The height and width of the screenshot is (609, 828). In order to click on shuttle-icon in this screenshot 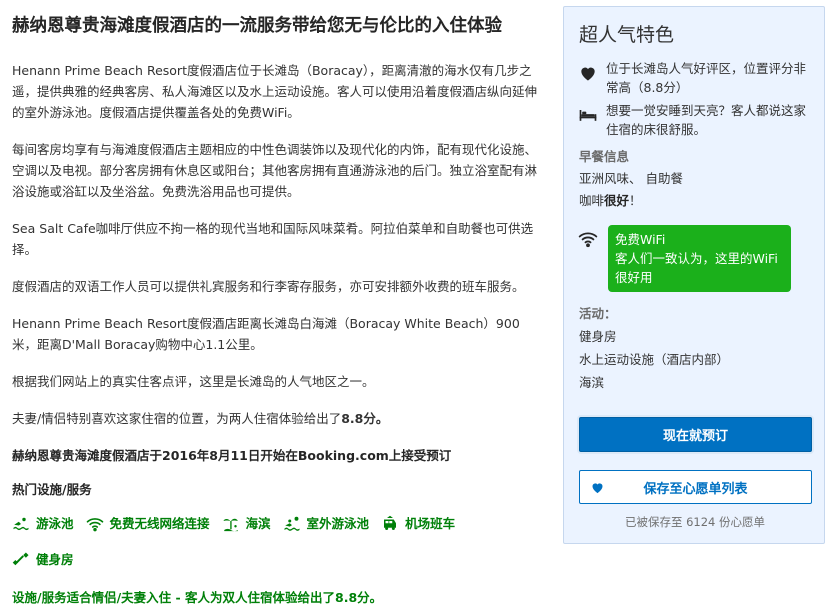, I will do `click(390, 522)`.